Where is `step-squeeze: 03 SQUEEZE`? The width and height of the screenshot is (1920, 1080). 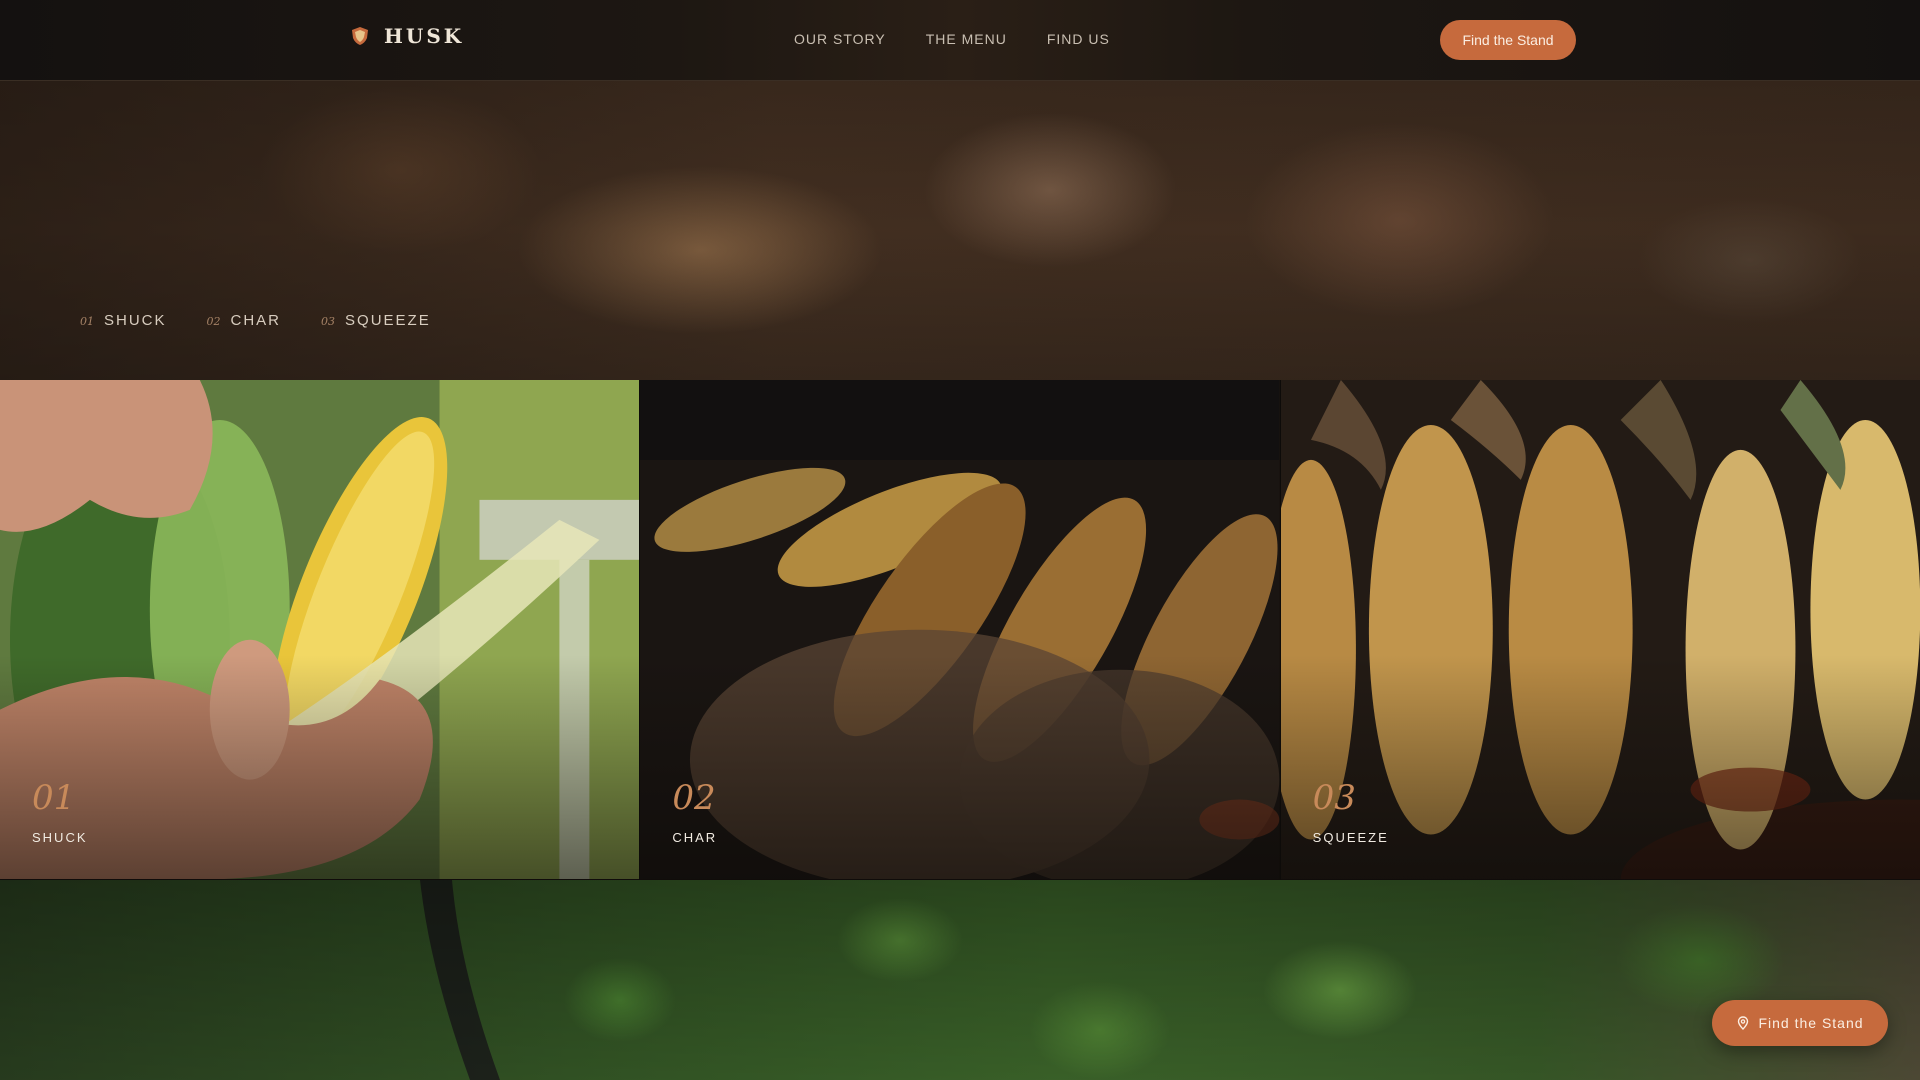
step-squeeze: 03 SQUEEZE is located at coordinates (376, 320).